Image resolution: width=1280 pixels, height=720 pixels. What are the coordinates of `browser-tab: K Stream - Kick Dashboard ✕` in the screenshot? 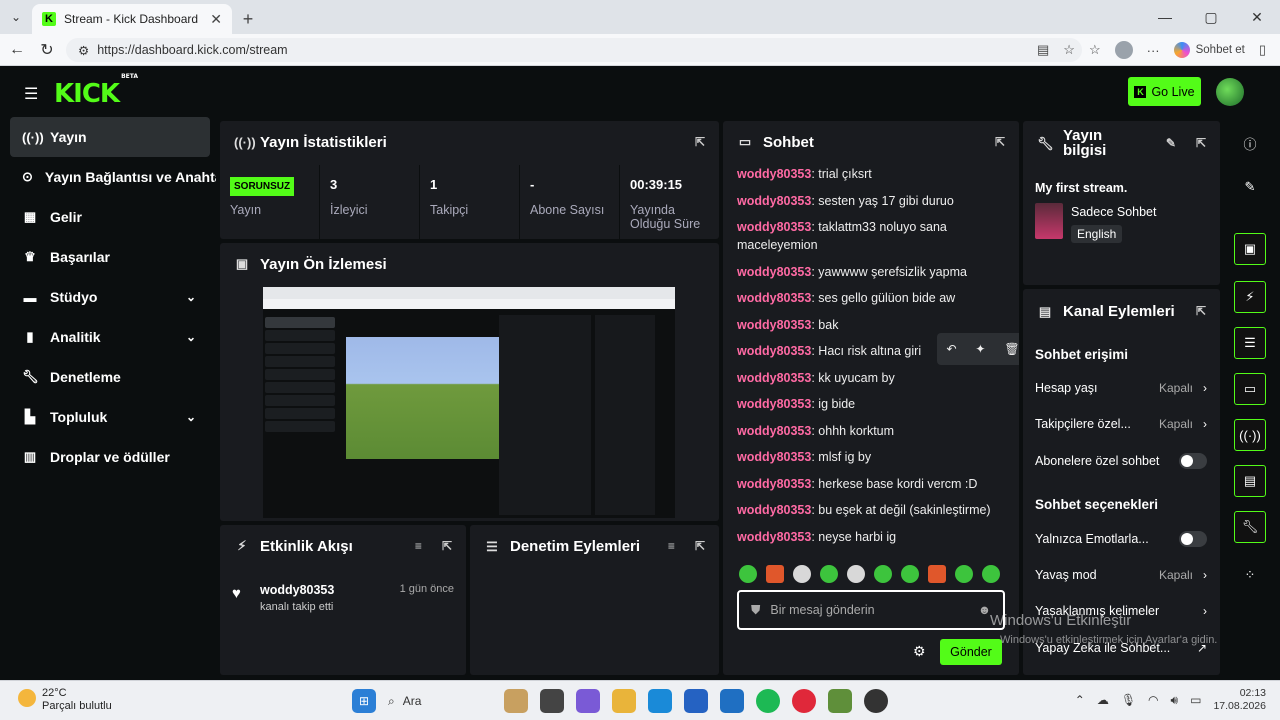 It's located at (132, 19).